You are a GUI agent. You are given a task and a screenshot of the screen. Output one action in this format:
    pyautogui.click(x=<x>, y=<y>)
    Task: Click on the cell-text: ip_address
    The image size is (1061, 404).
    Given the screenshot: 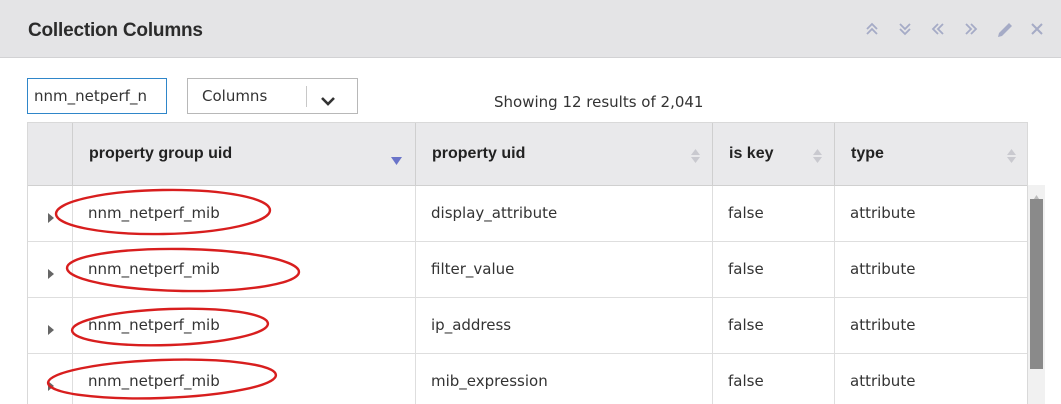 What is the action you would take?
    pyautogui.click(x=471, y=325)
    